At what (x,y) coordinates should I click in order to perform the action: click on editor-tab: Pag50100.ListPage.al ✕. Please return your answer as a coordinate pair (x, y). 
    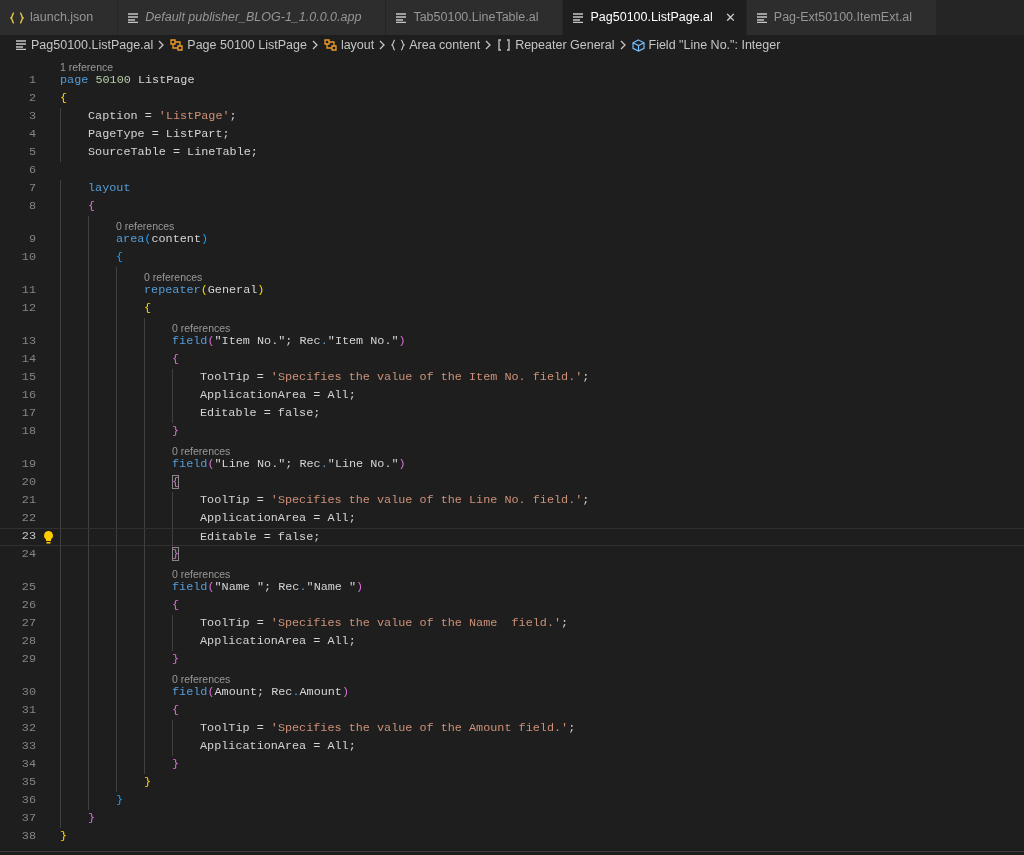
    Looking at the image, I should click on (655, 17).